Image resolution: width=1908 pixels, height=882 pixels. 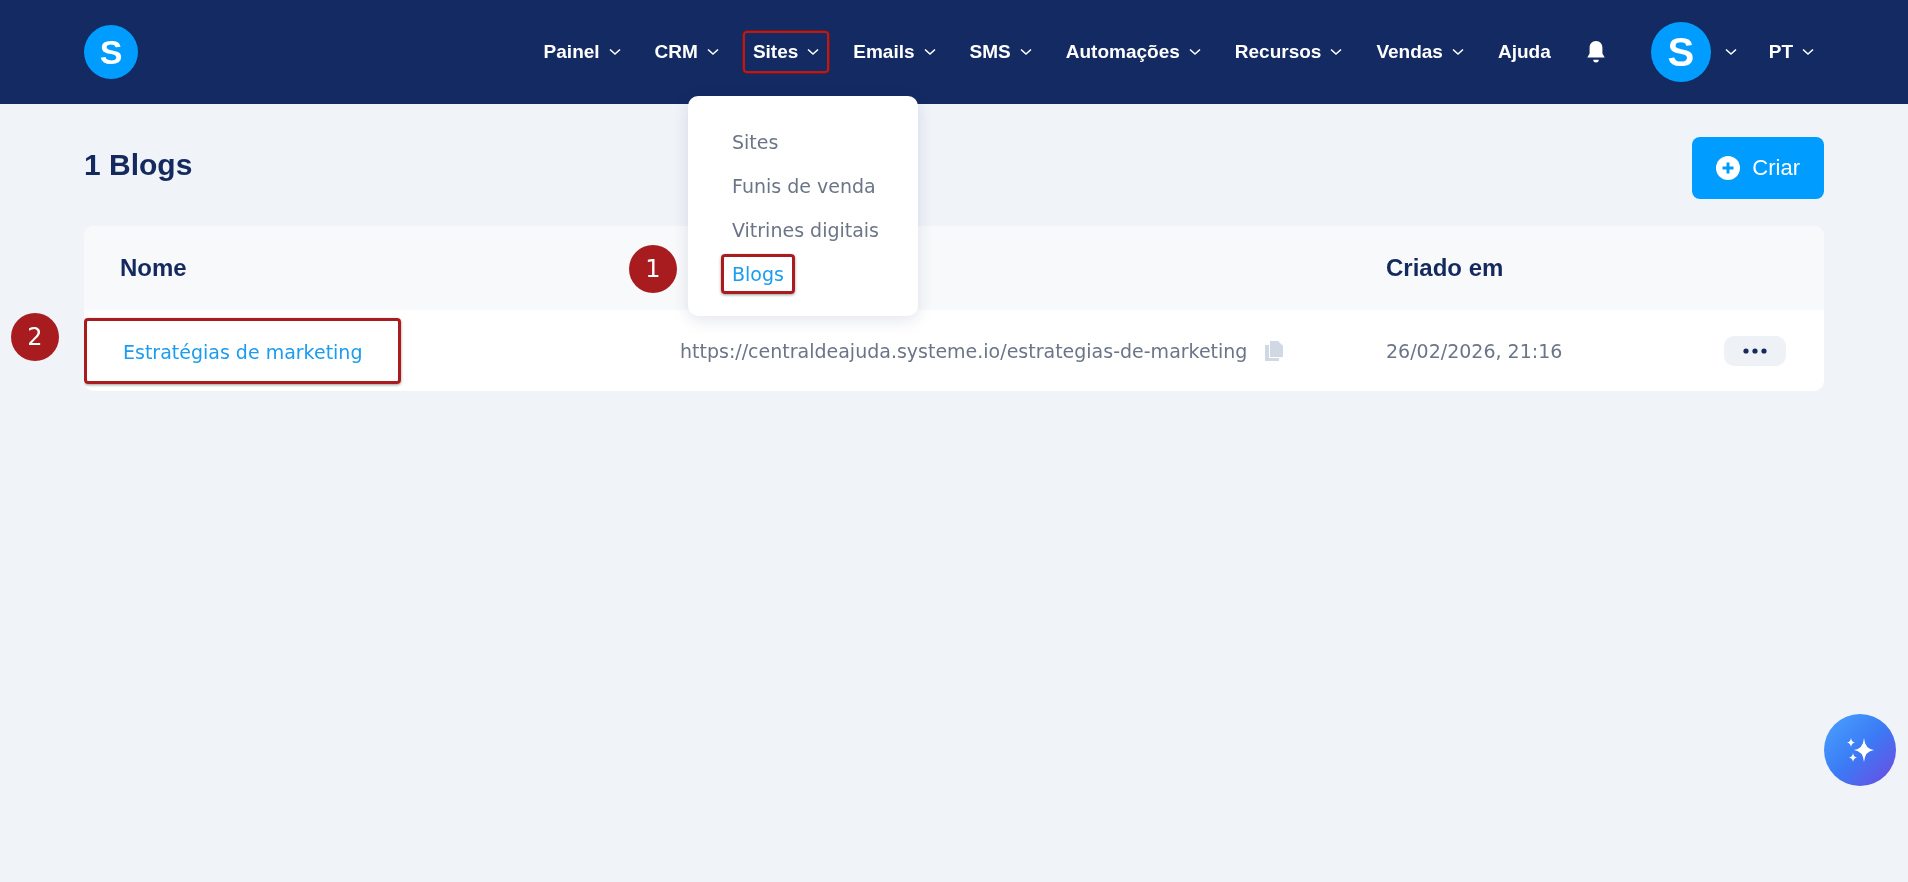 What do you see at coordinates (804, 186) in the screenshot?
I see `dropdown-item: Funis de venda` at bounding box center [804, 186].